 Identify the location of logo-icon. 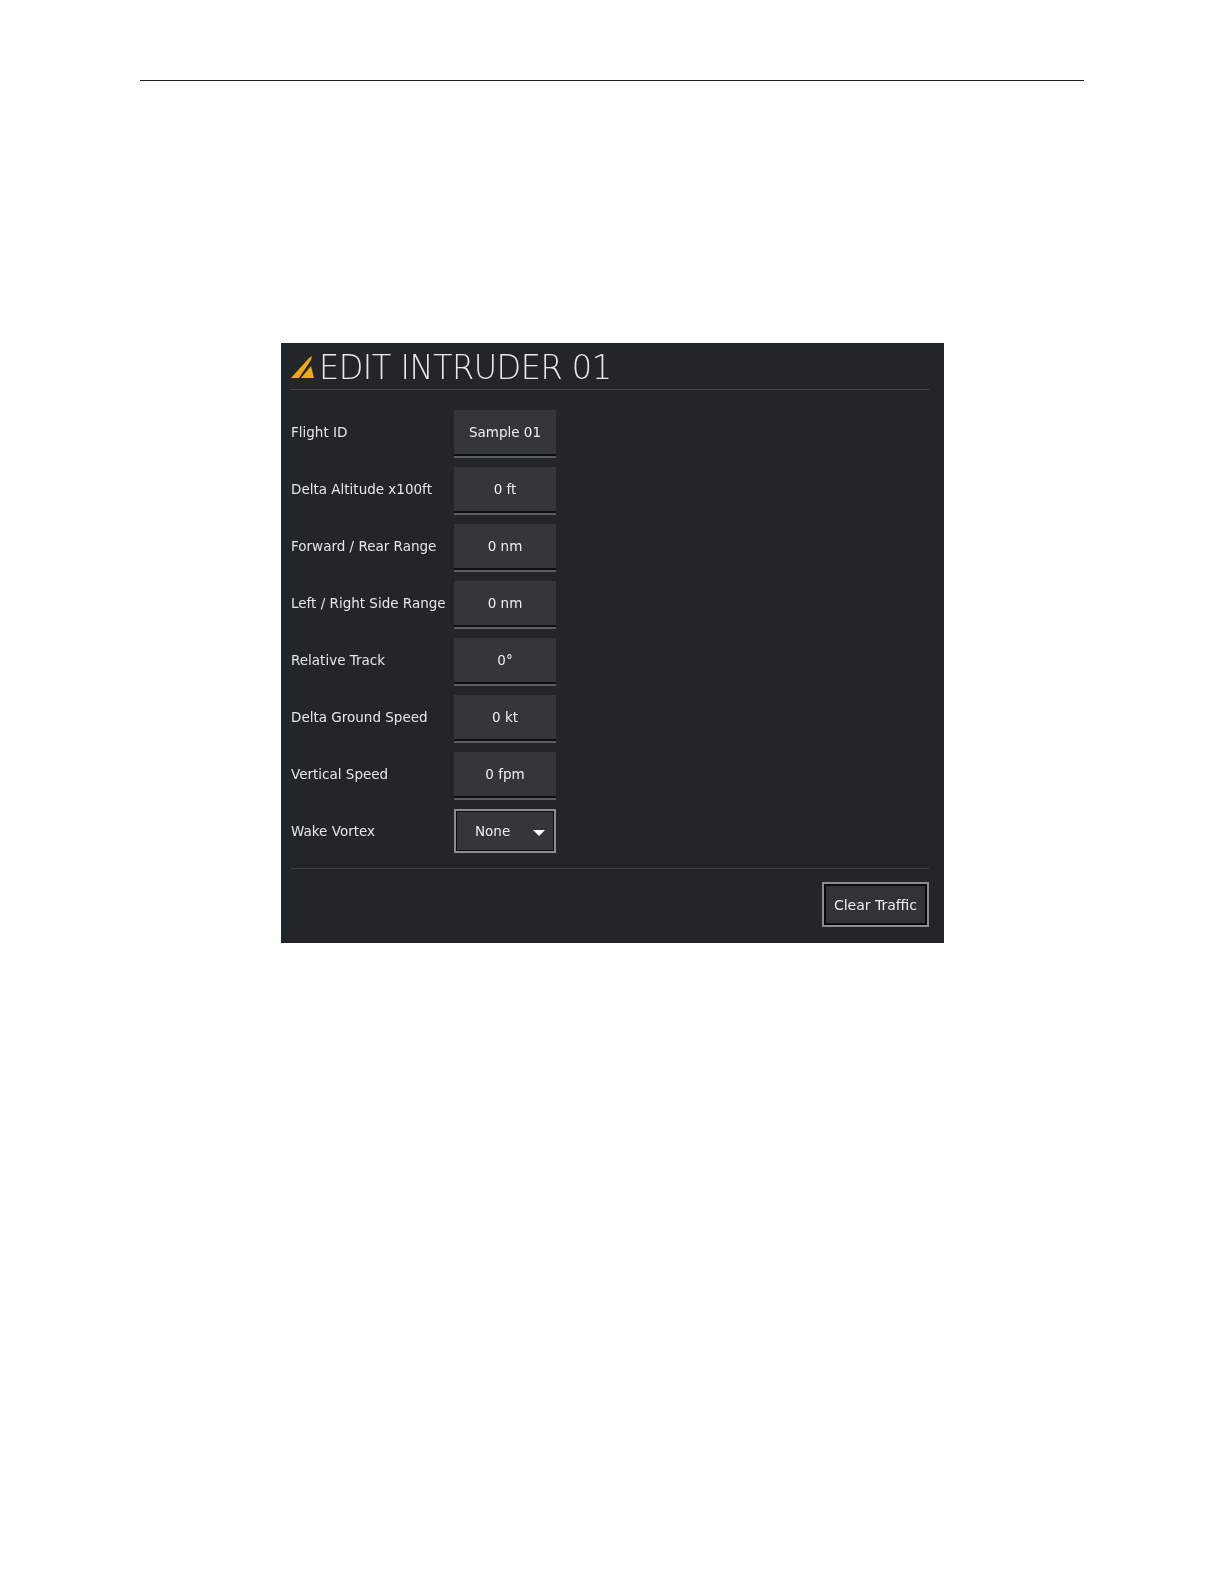
(303, 367).